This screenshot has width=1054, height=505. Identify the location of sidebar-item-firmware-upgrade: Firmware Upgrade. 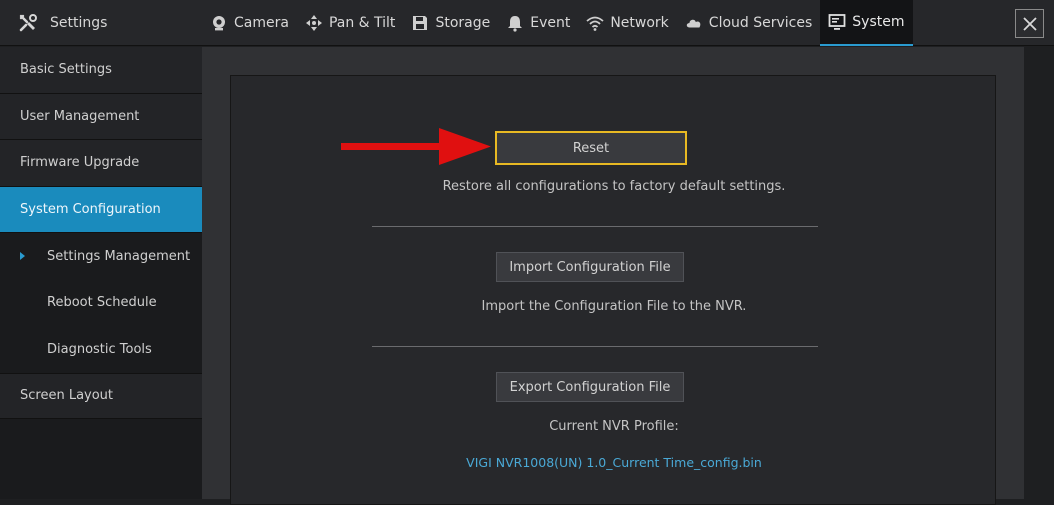
(101, 163).